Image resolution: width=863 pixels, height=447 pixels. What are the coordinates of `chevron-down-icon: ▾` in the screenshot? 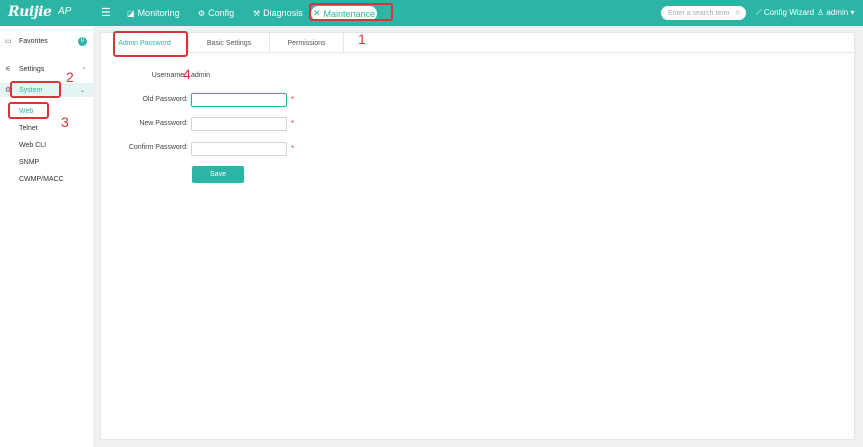 It's located at (852, 12).